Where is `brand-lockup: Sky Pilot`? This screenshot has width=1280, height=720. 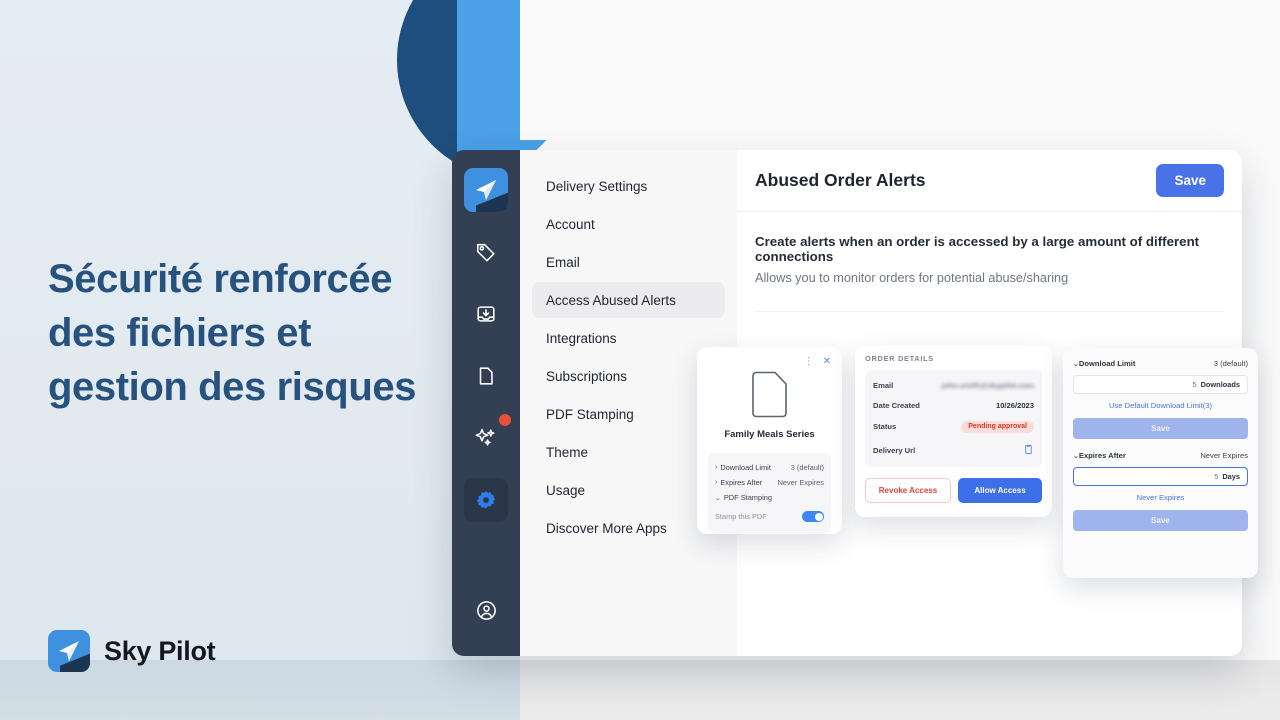
brand-lockup: Sky Pilot is located at coordinates (132, 651).